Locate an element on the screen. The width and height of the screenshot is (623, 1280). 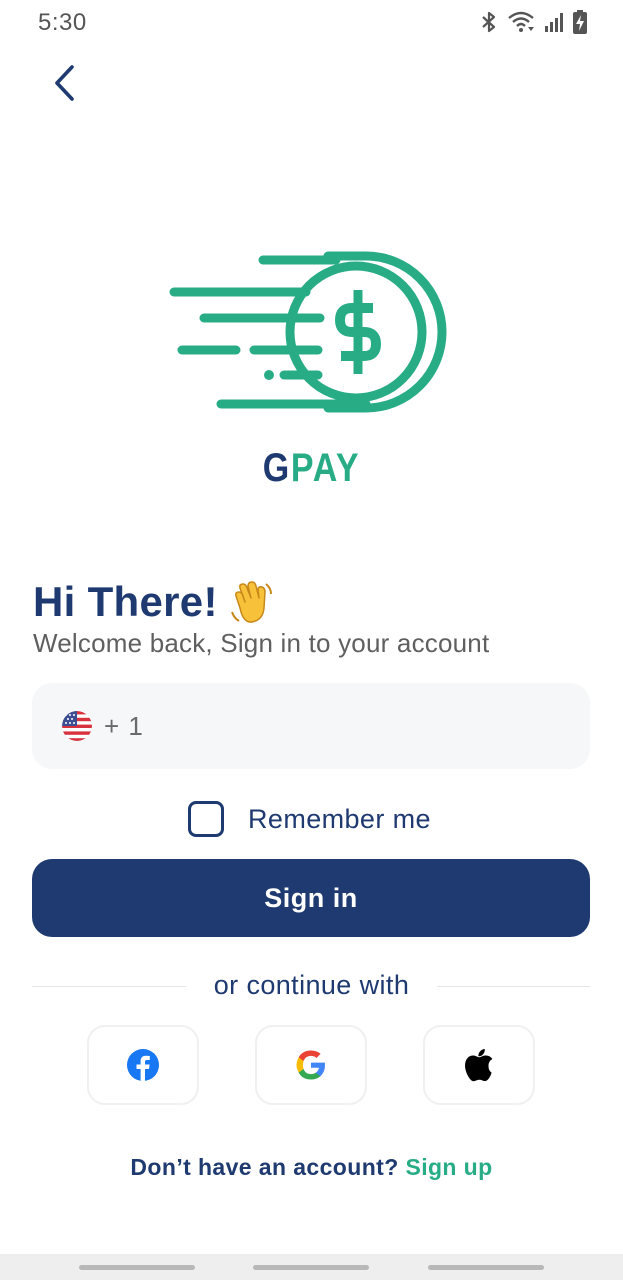
apple-login-button is located at coordinates (479, 1065).